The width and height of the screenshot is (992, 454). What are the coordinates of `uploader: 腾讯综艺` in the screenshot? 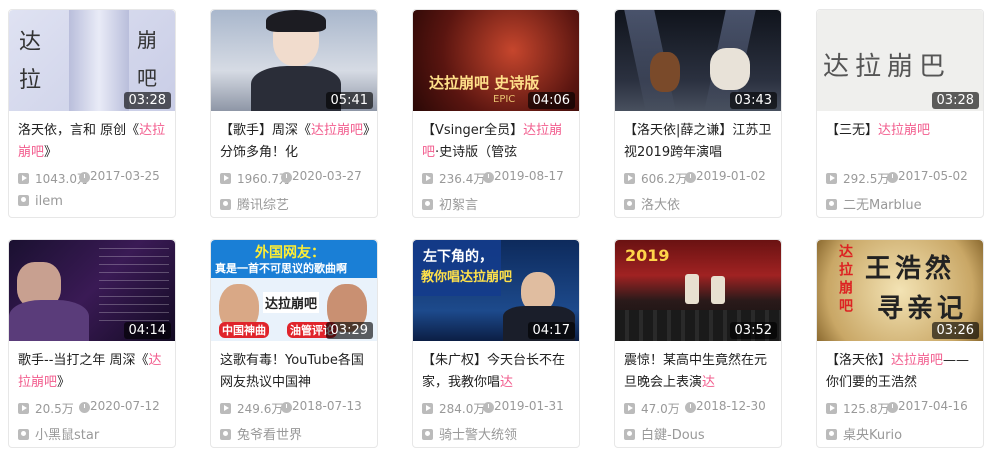 It's located at (298, 203).